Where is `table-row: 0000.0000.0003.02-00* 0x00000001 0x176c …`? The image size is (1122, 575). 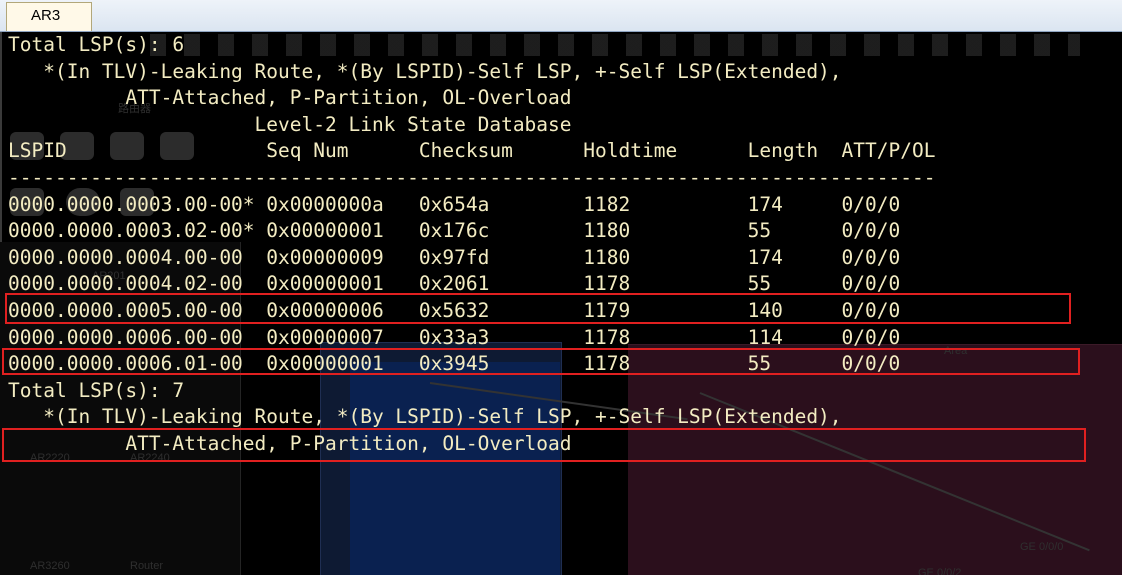
table-row: 0000.0000.0003.02-00* 0x00000001 0x176c … is located at coordinates (454, 231).